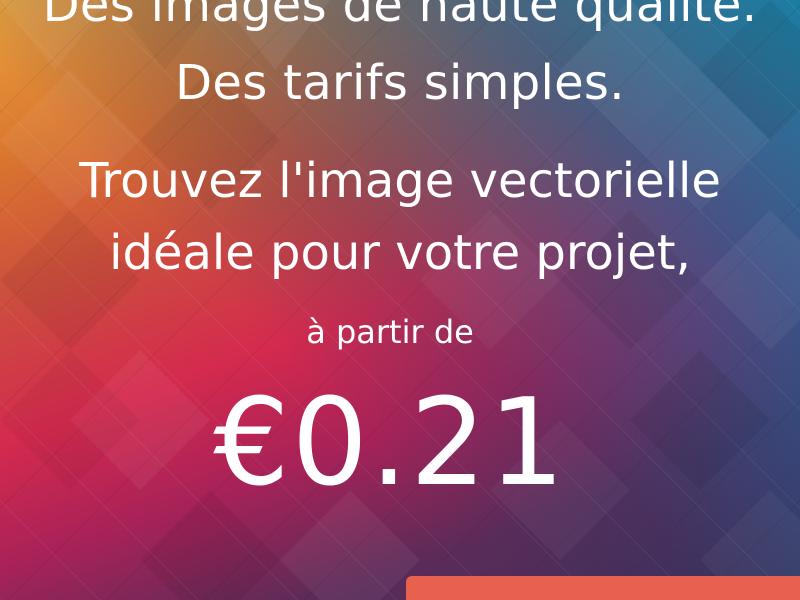  I want to click on headline-line-1: Des images de haute qualité., so click(400, 16).